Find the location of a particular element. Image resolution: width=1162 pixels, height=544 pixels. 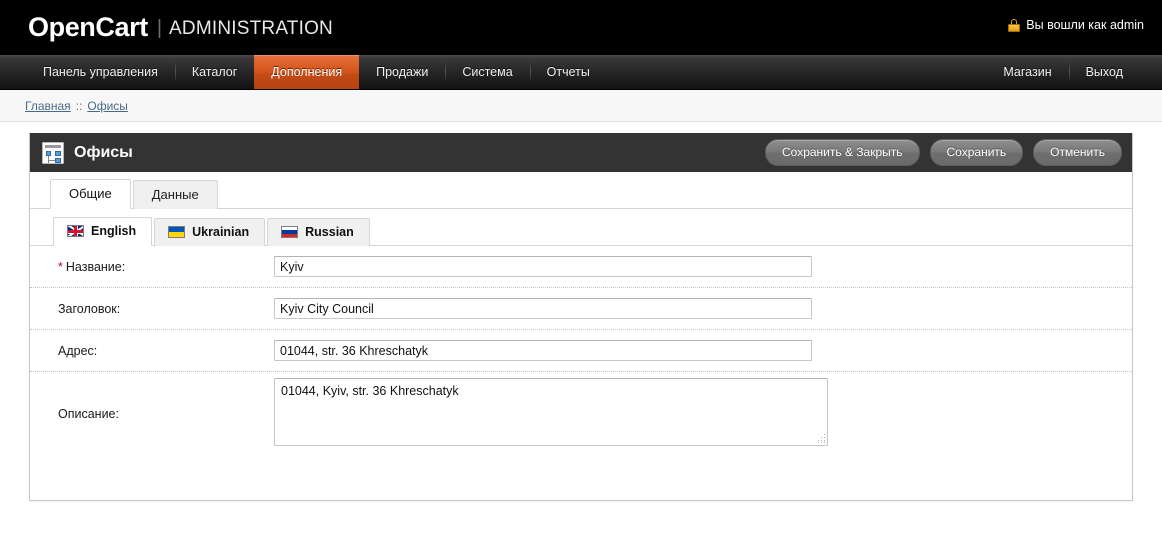

cancel-button: Отменить is located at coordinates (1077, 152).